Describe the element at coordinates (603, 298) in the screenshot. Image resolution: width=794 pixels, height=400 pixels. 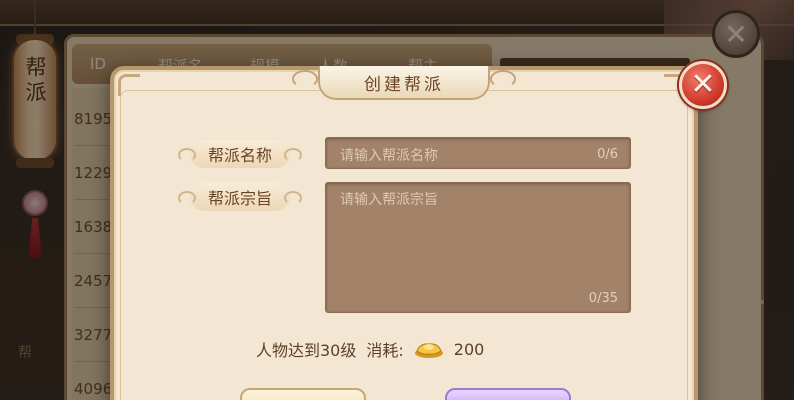
I see `guild-motto-counter: 0/35` at that location.